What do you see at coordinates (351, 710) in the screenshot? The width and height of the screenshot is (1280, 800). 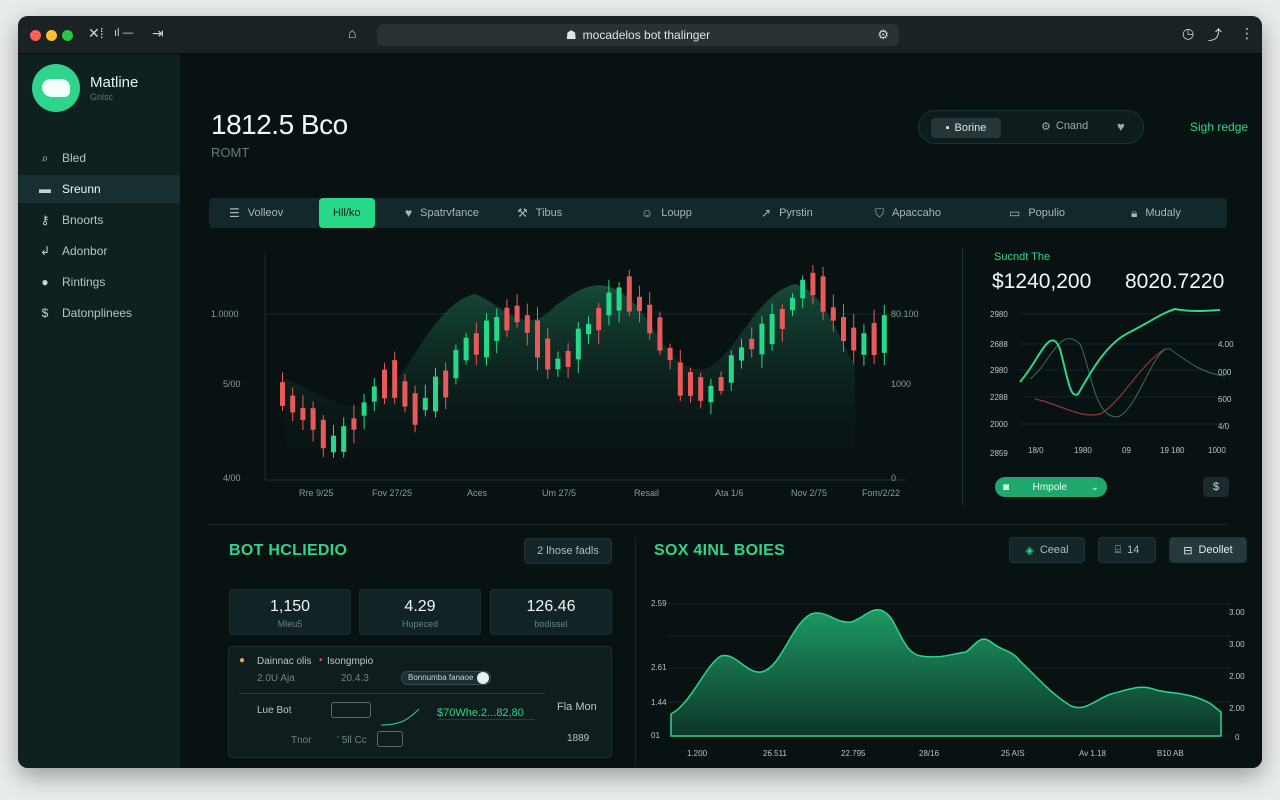 I see `bot-input` at bounding box center [351, 710].